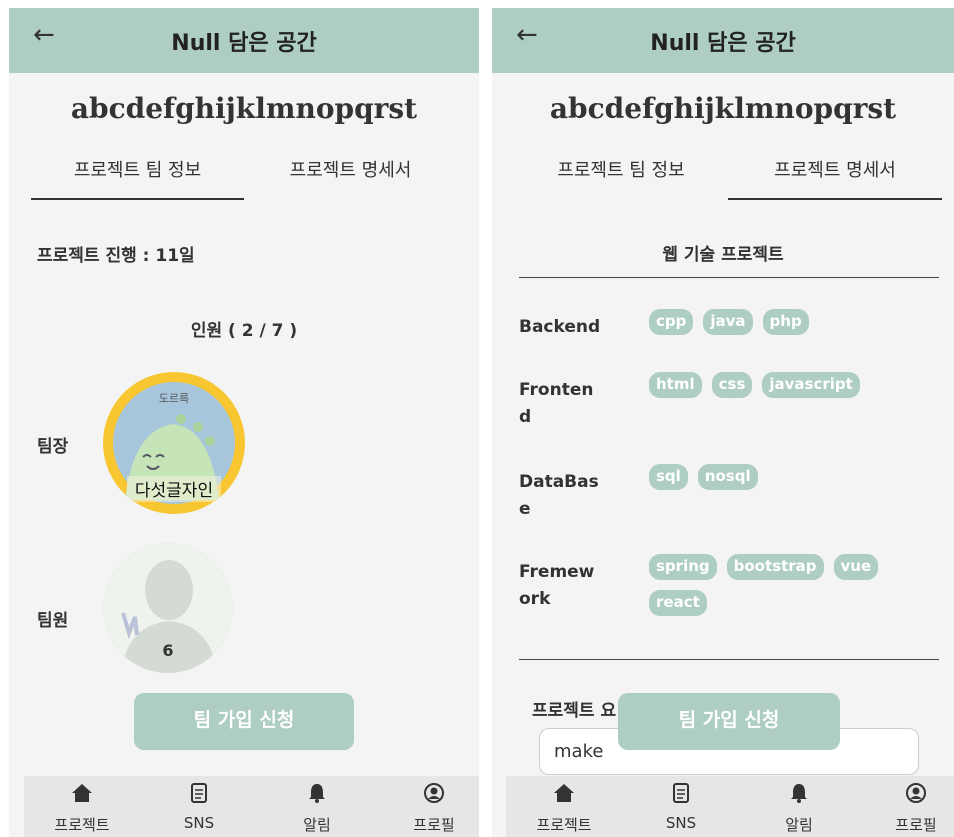 The image size is (954, 837). Describe the element at coordinates (559, 495) in the screenshot. I see `tech-category-label: DataBas e` at that location.